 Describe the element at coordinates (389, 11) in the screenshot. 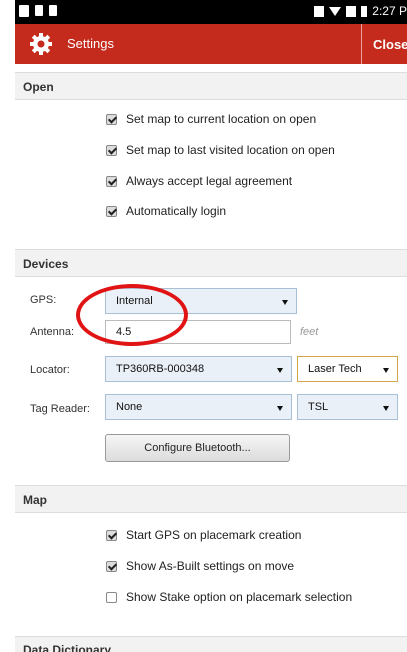

I see `status-time: 2:27 P` at that location.